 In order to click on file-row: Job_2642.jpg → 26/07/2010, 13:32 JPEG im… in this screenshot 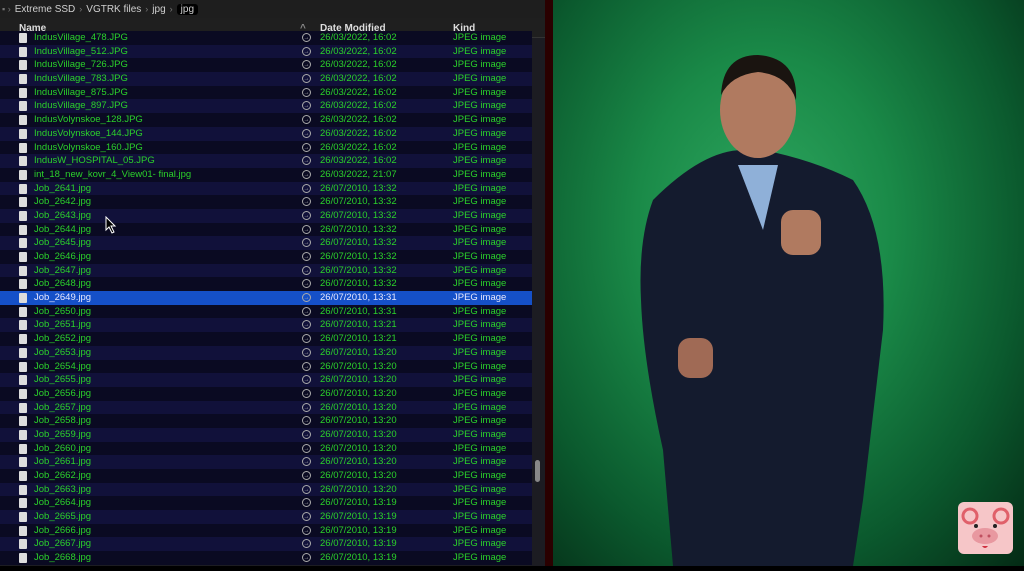, I will do `click(266, 202)`.